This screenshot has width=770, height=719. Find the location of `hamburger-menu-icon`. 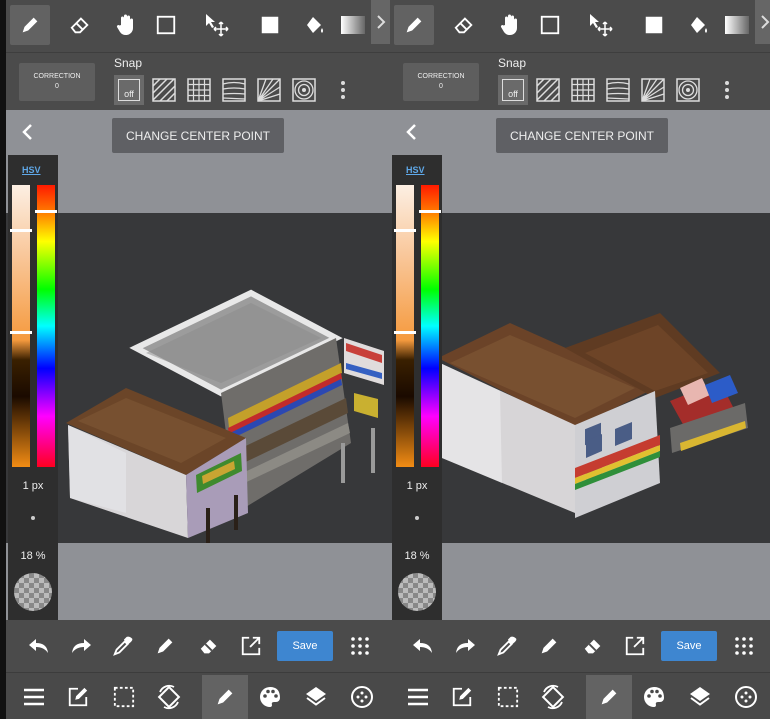

hamburger-menu-icon is located at coordinates (34, 697).